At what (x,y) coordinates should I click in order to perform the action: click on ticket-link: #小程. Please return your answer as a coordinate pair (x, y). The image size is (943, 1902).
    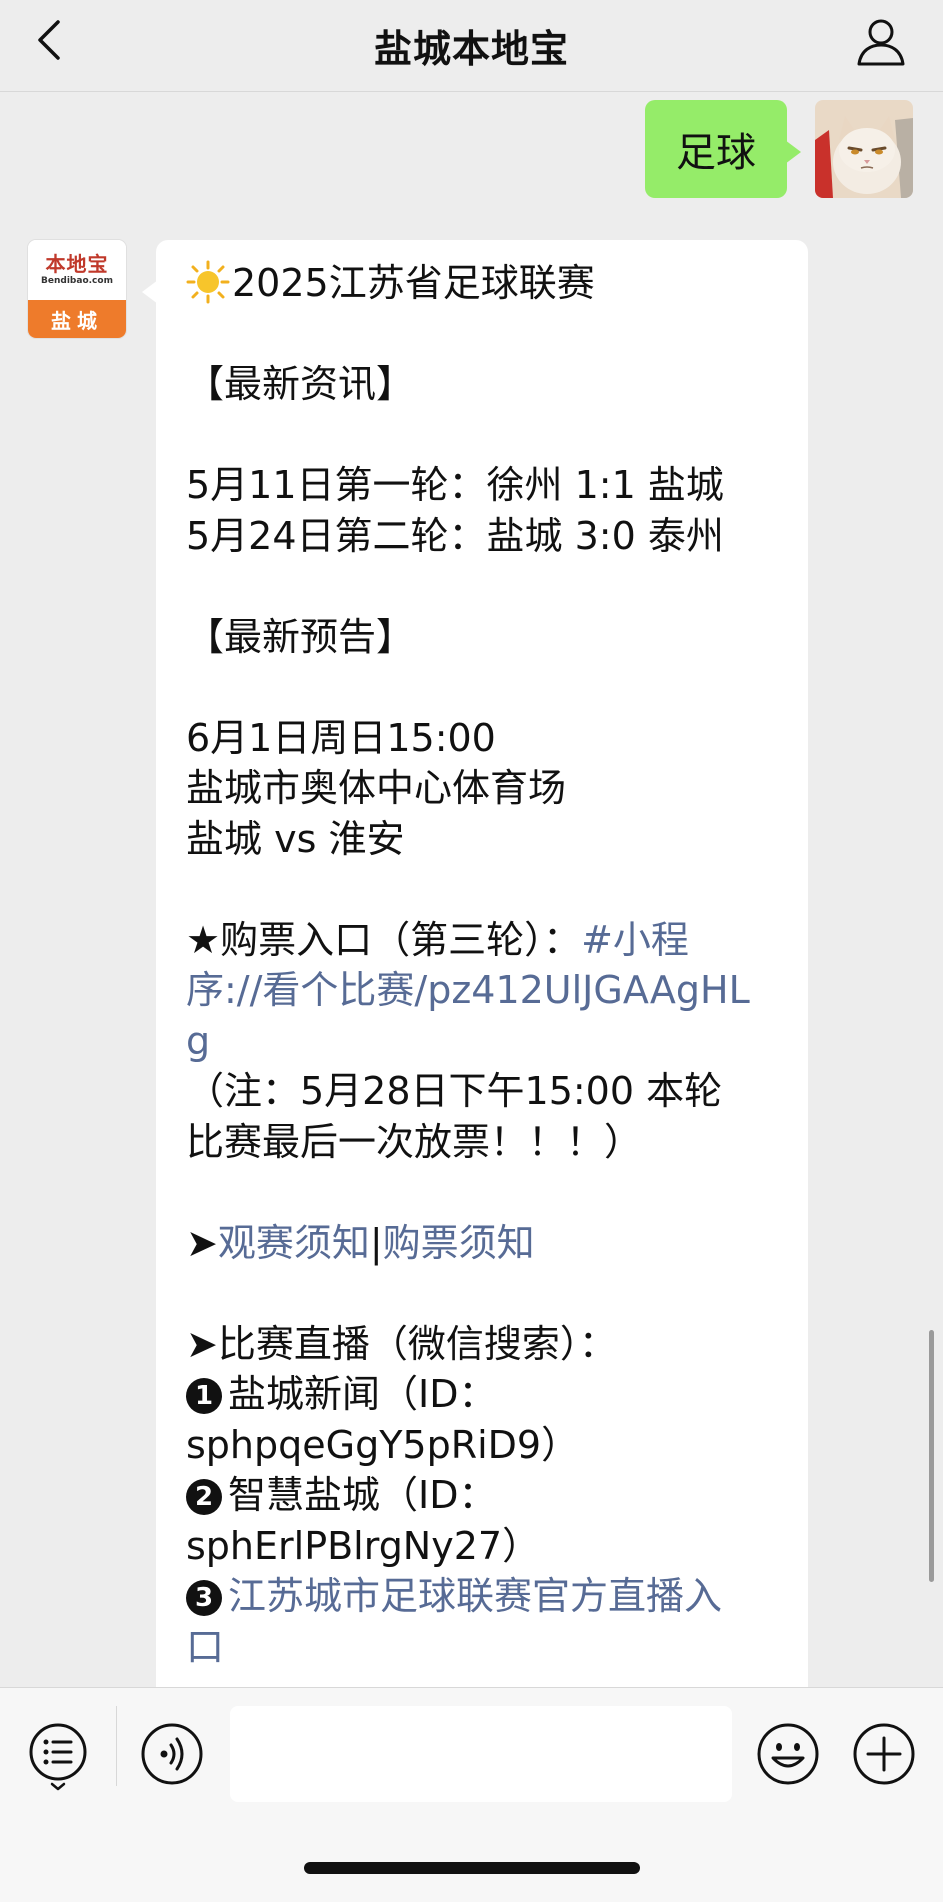
    Looking at the image, I should click on (635, 940).